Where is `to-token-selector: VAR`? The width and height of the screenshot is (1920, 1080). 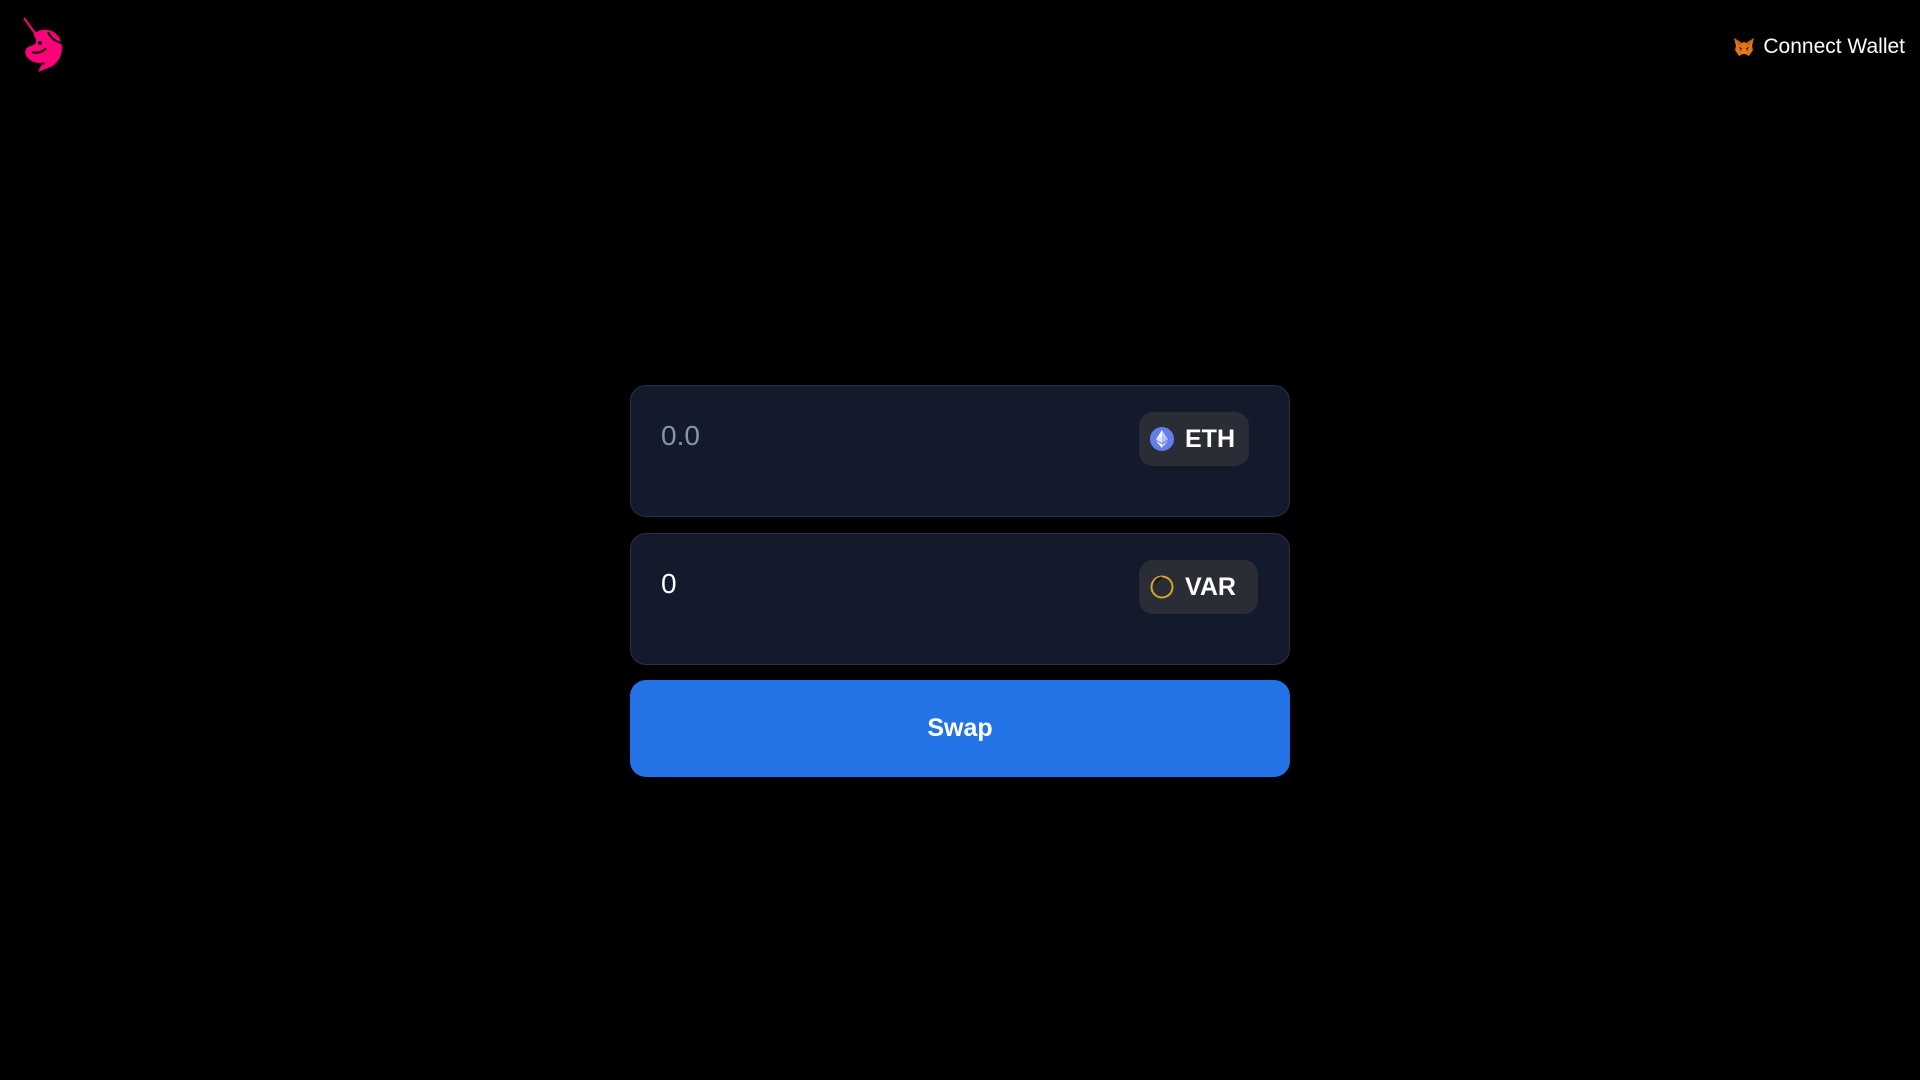
to-token-selector: VAR is located at coordinates (1198, 587).